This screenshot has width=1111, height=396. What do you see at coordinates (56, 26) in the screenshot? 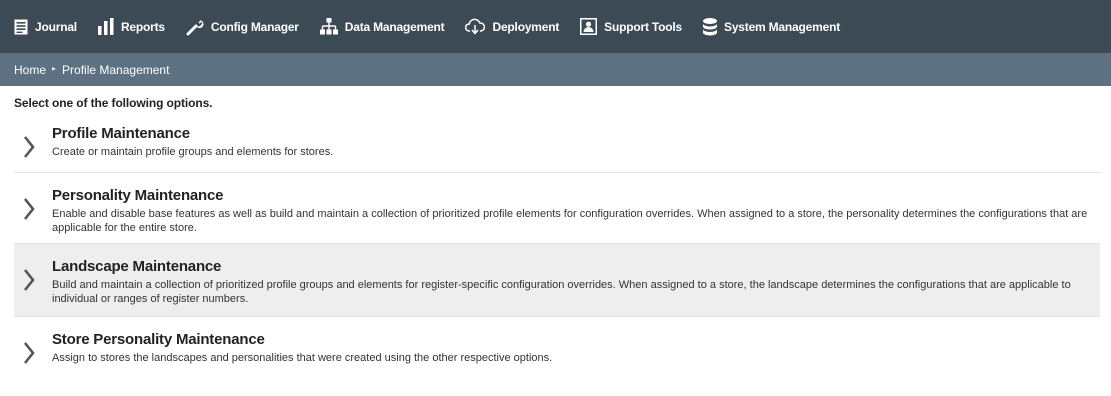
I see `nav-journal-label: Journal` at bounding box center [56, 26].